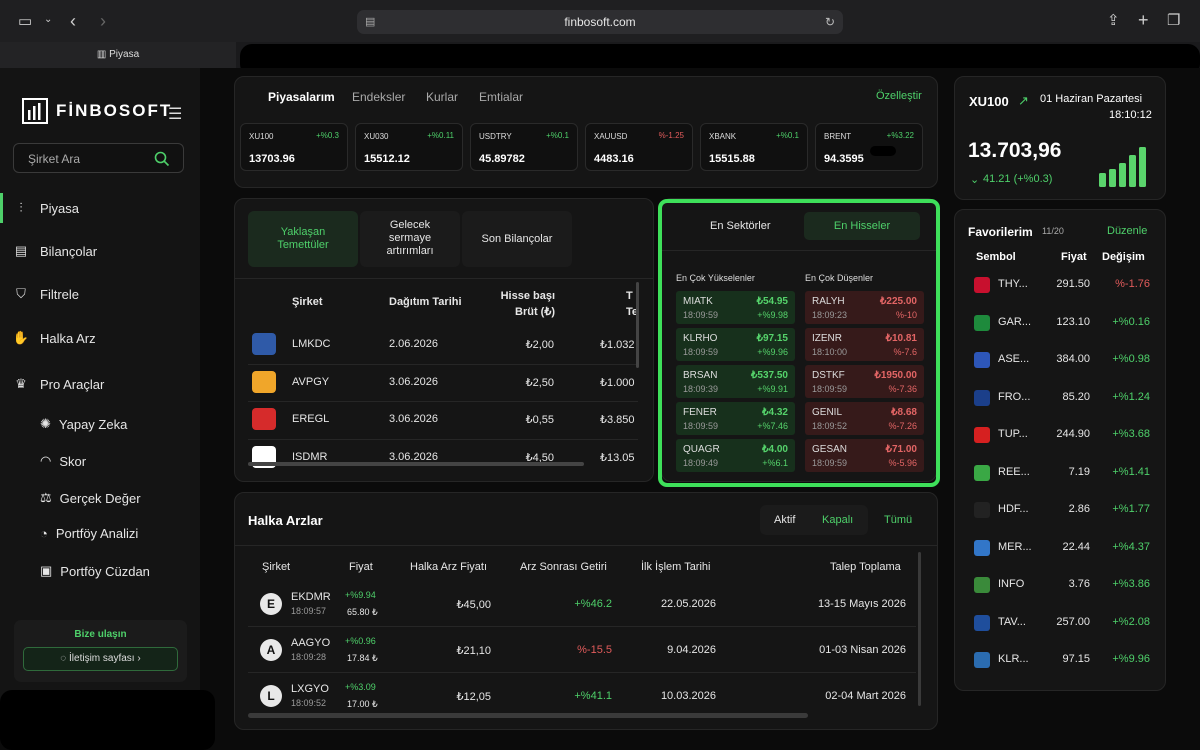 The width and height of the screenshot is (1200, 750). I want to click on favorite-change: +%9.96, so click(1131, 659).